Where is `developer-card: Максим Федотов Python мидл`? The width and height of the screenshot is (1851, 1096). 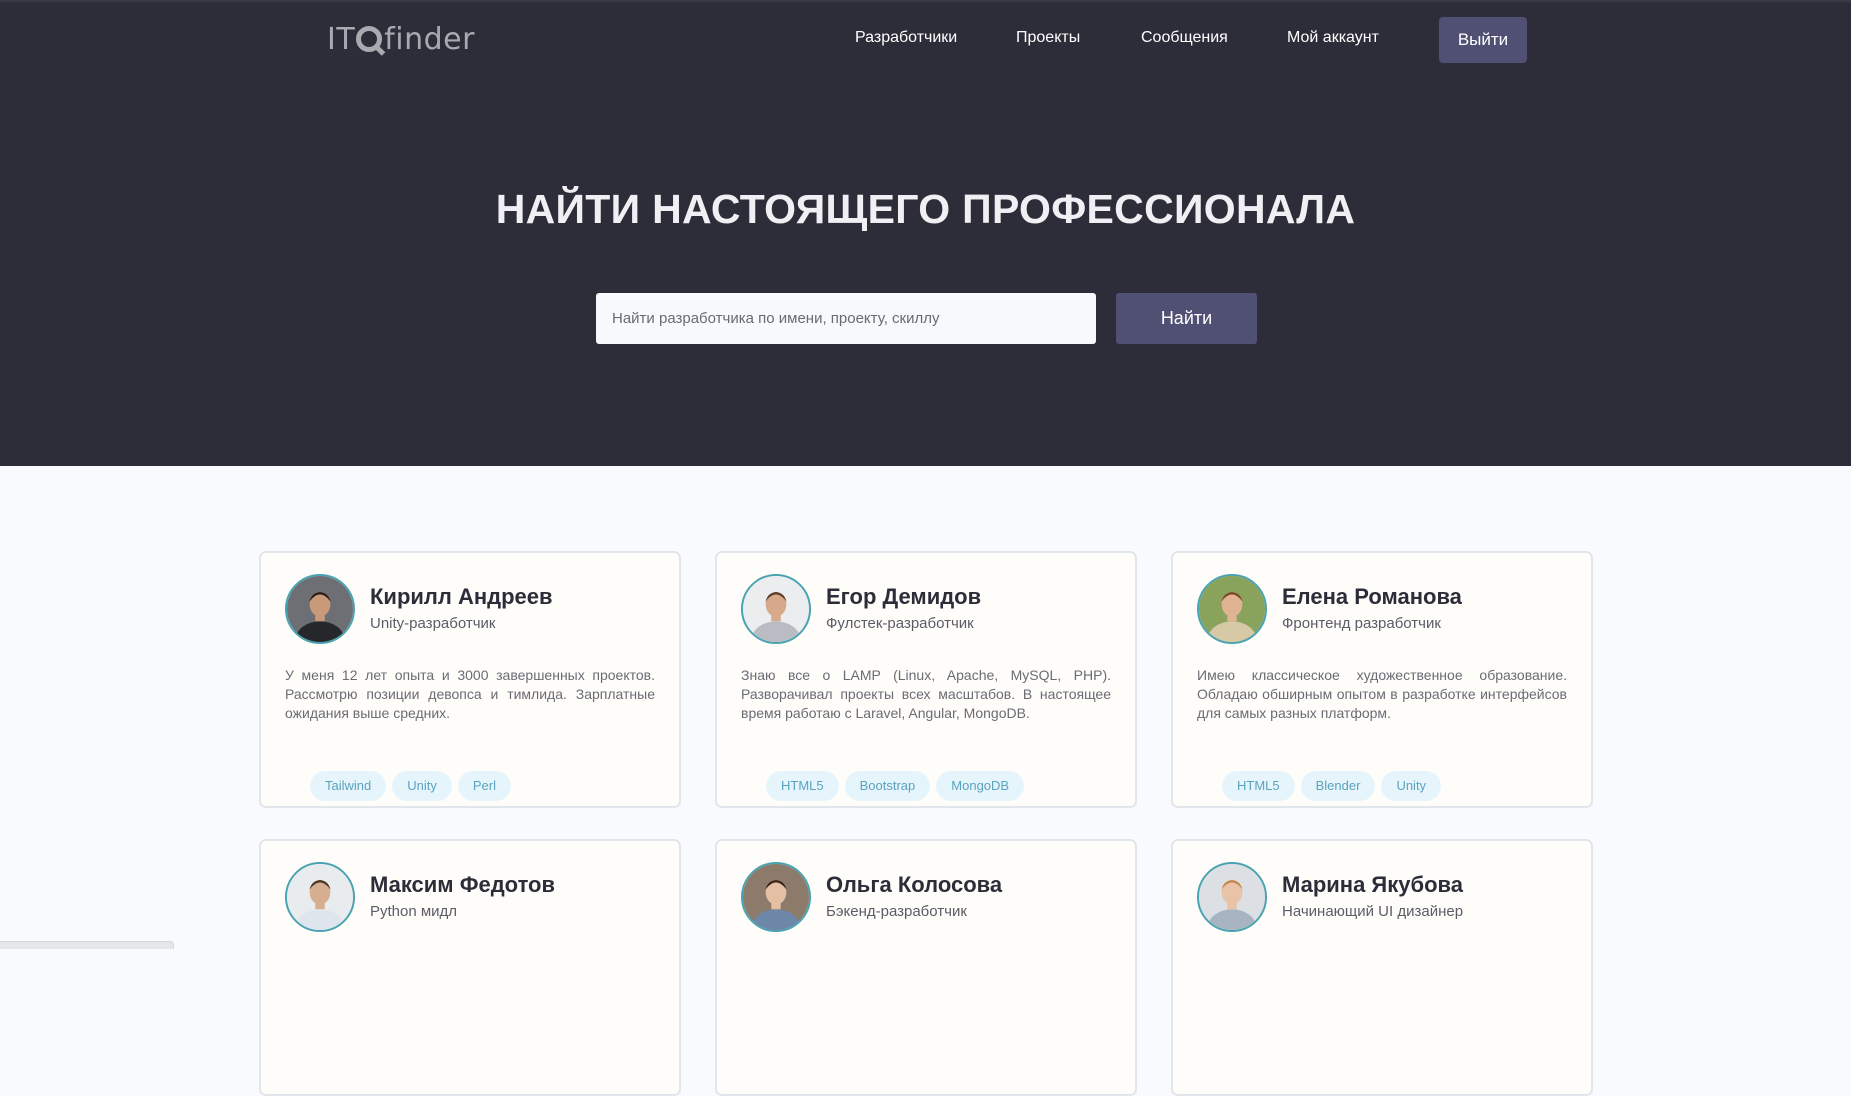
developer-card: Максим Федотов Python мидл is located at coordinates (470, 967).